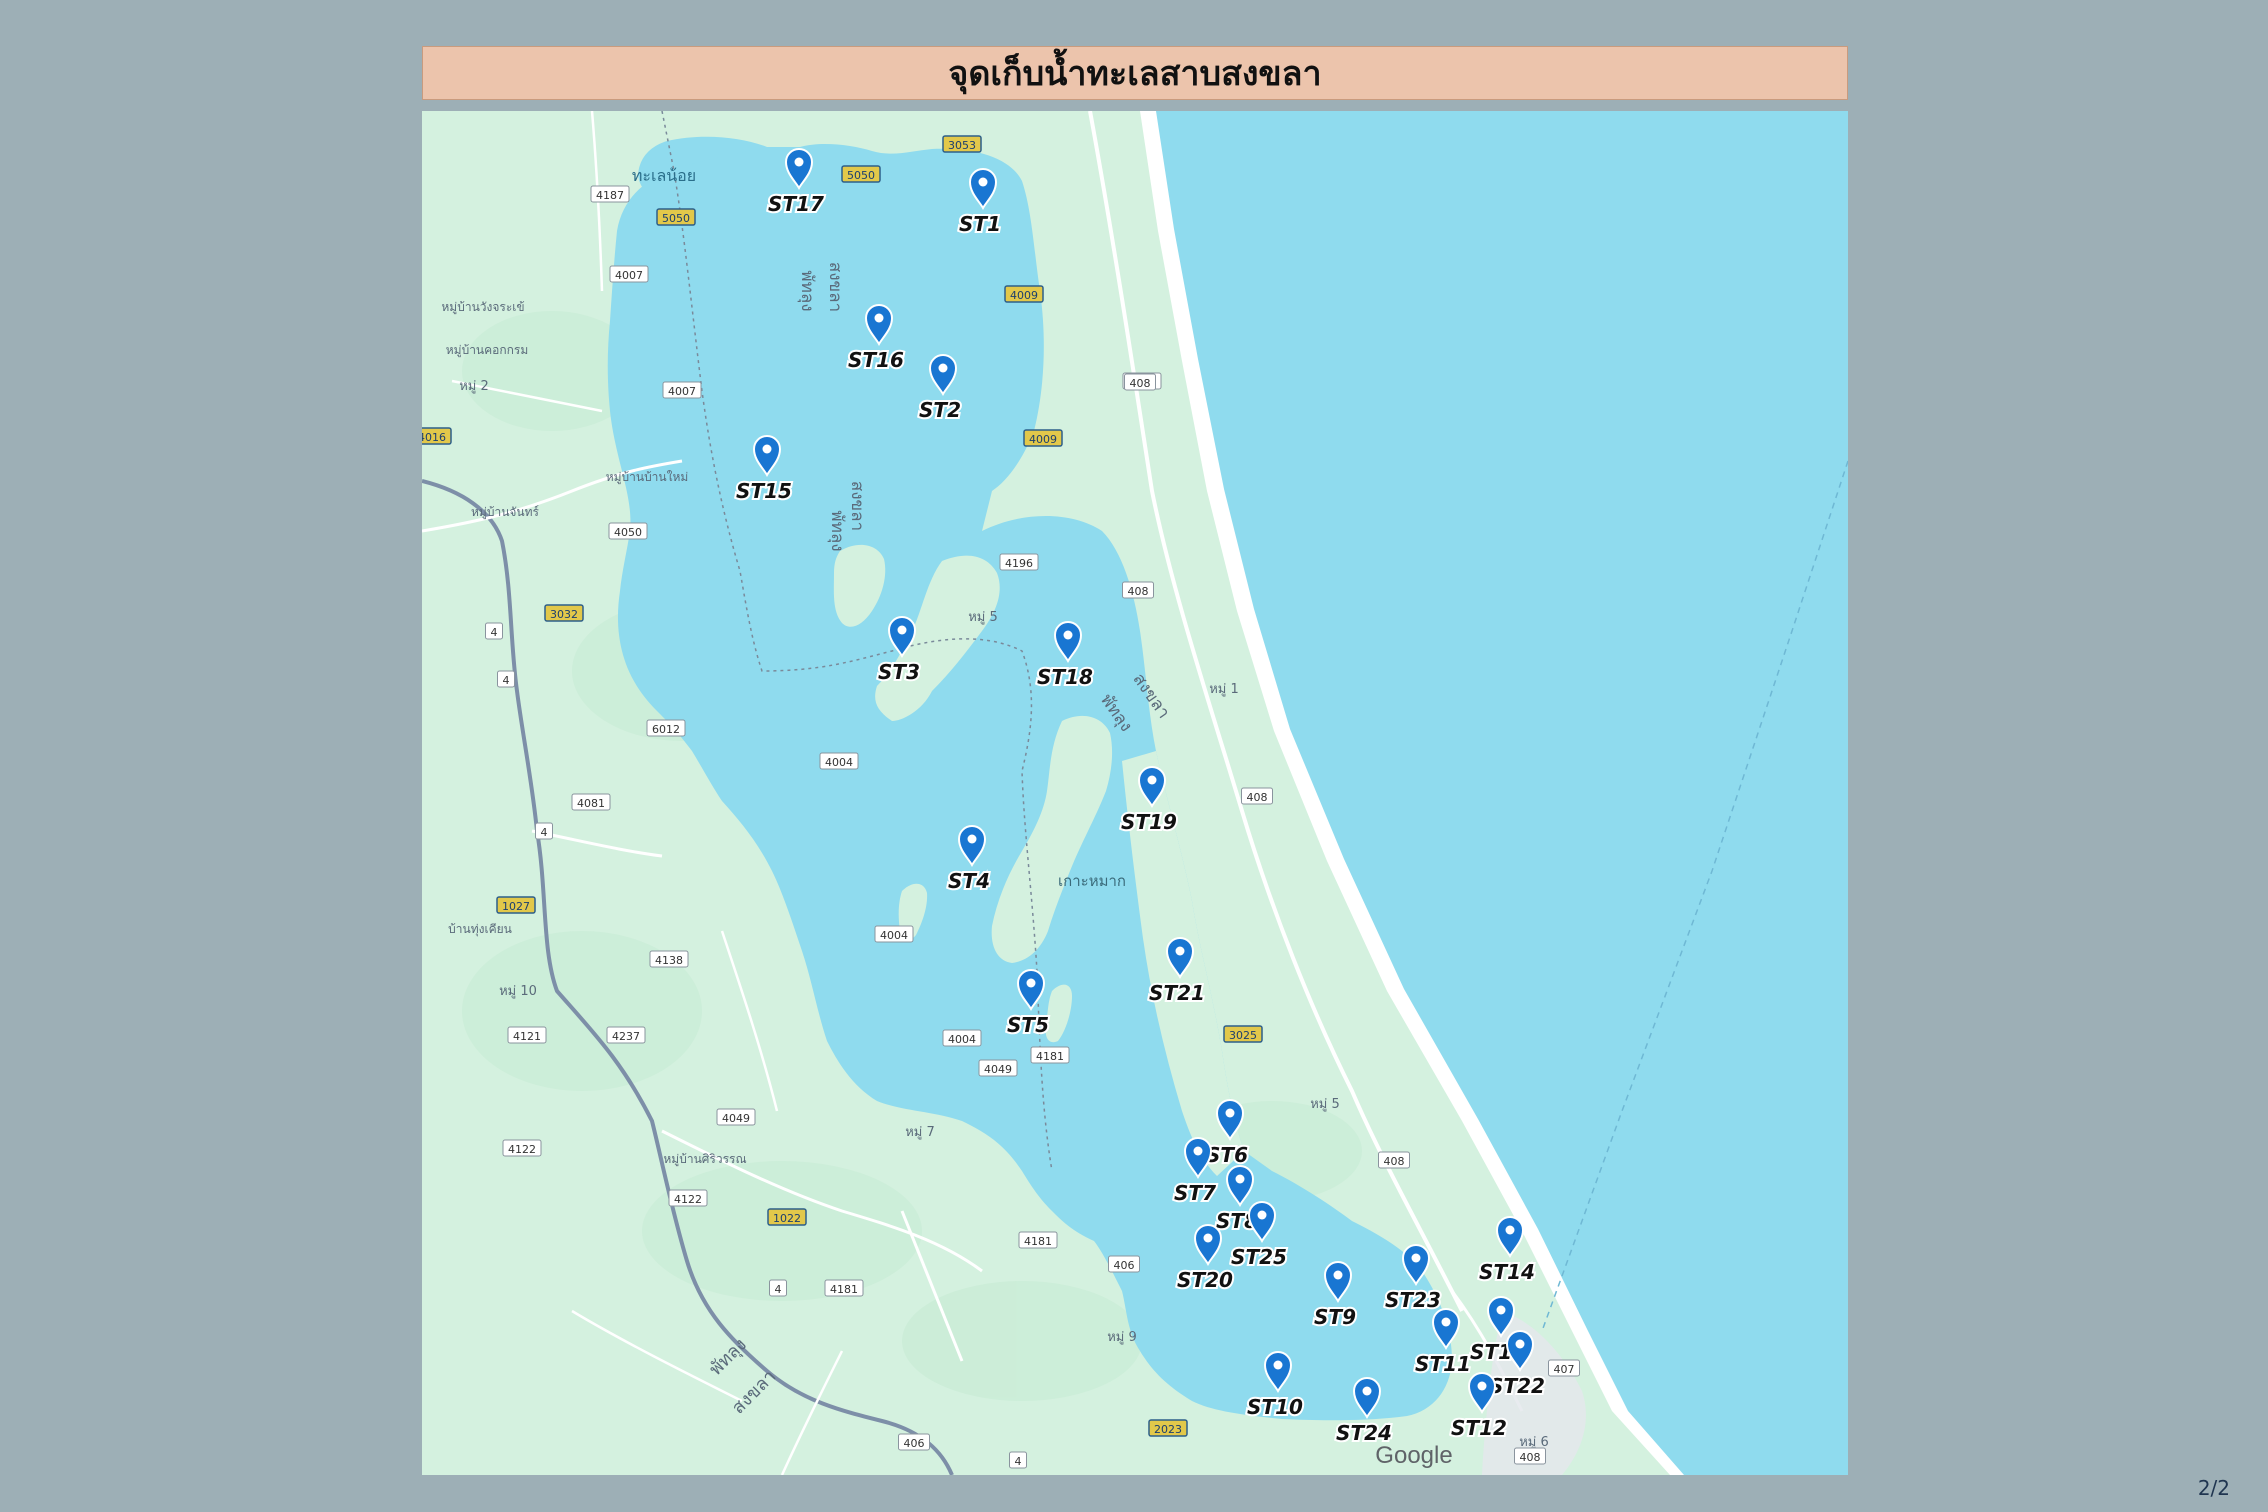 The height and width of the screenshot is (1512, 2268). I want to click on road-shield-407: 407, so click(1564, 1368).